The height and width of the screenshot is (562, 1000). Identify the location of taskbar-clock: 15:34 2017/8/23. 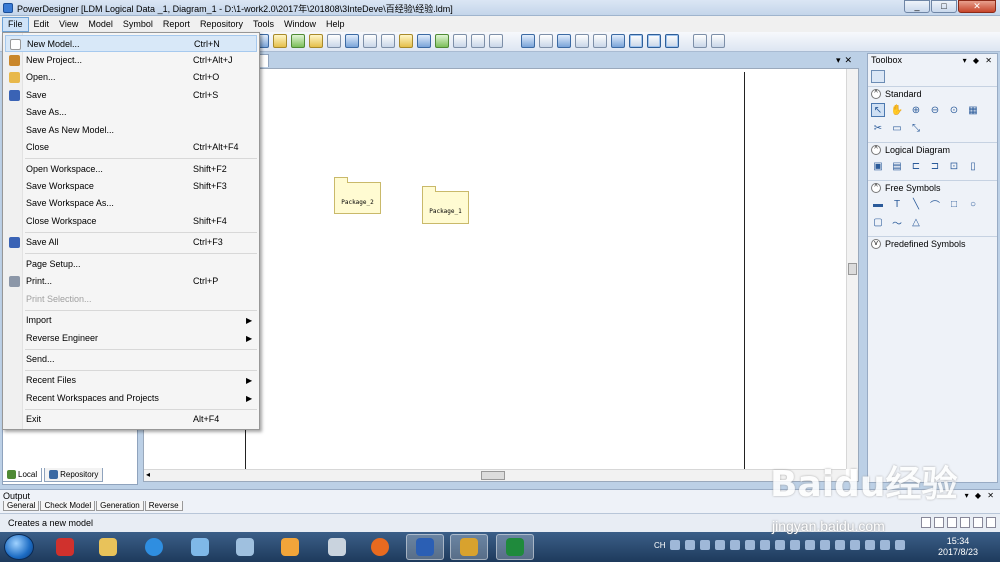
(958, 547).